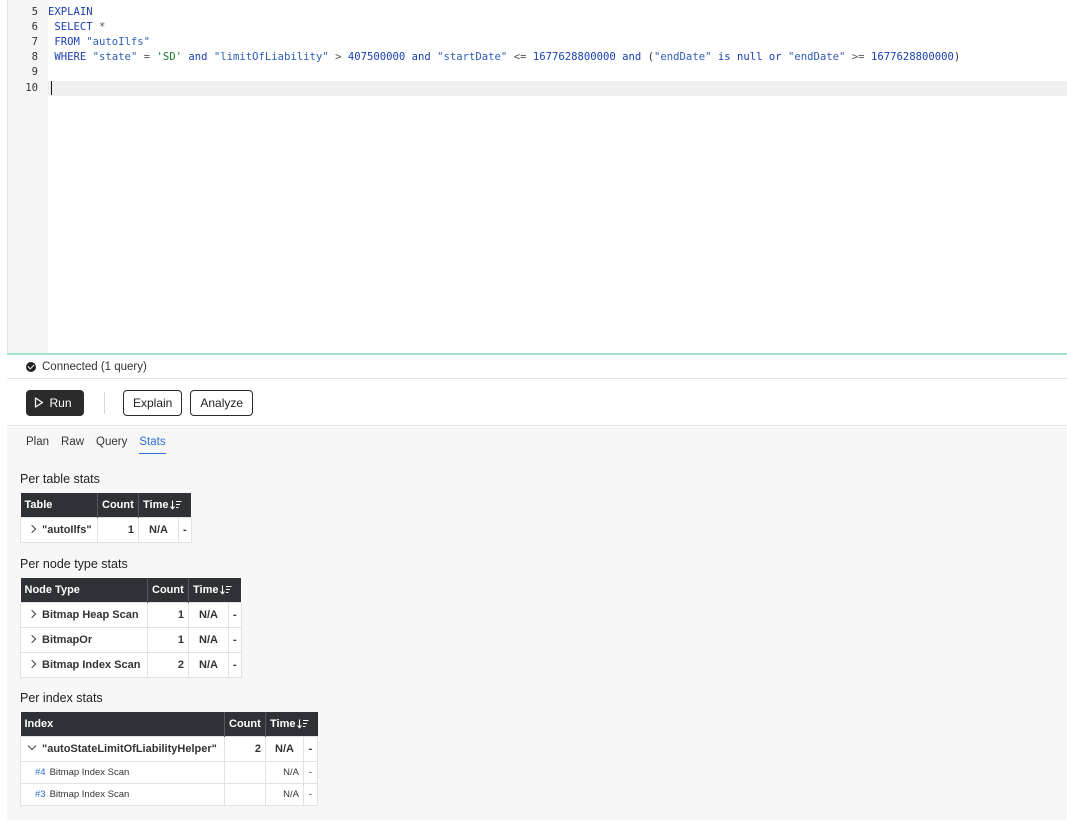 The height and width of the screenshot is (820, 1067). Describe the element at coordinates (67, 529) in the screenshot. I see `row-name: "autoIlfs"` at that location.